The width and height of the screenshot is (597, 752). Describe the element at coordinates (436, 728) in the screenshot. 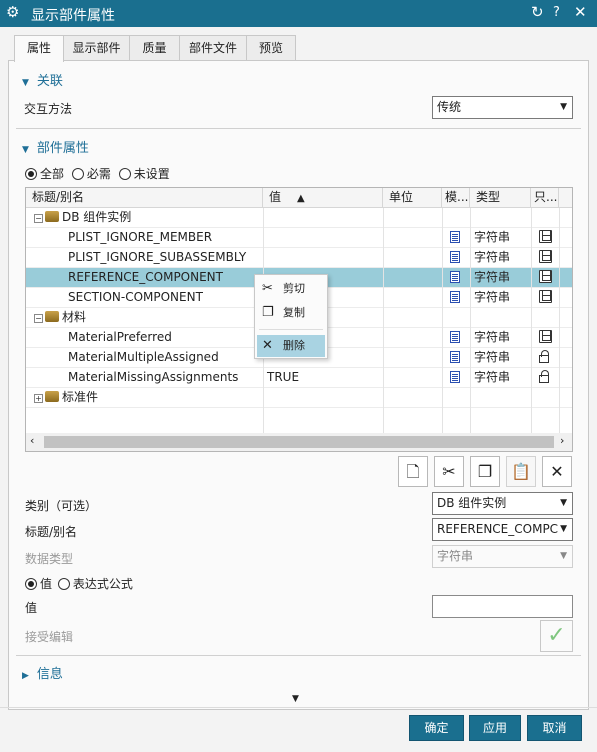

I see `ok-button: 确定` at that location.